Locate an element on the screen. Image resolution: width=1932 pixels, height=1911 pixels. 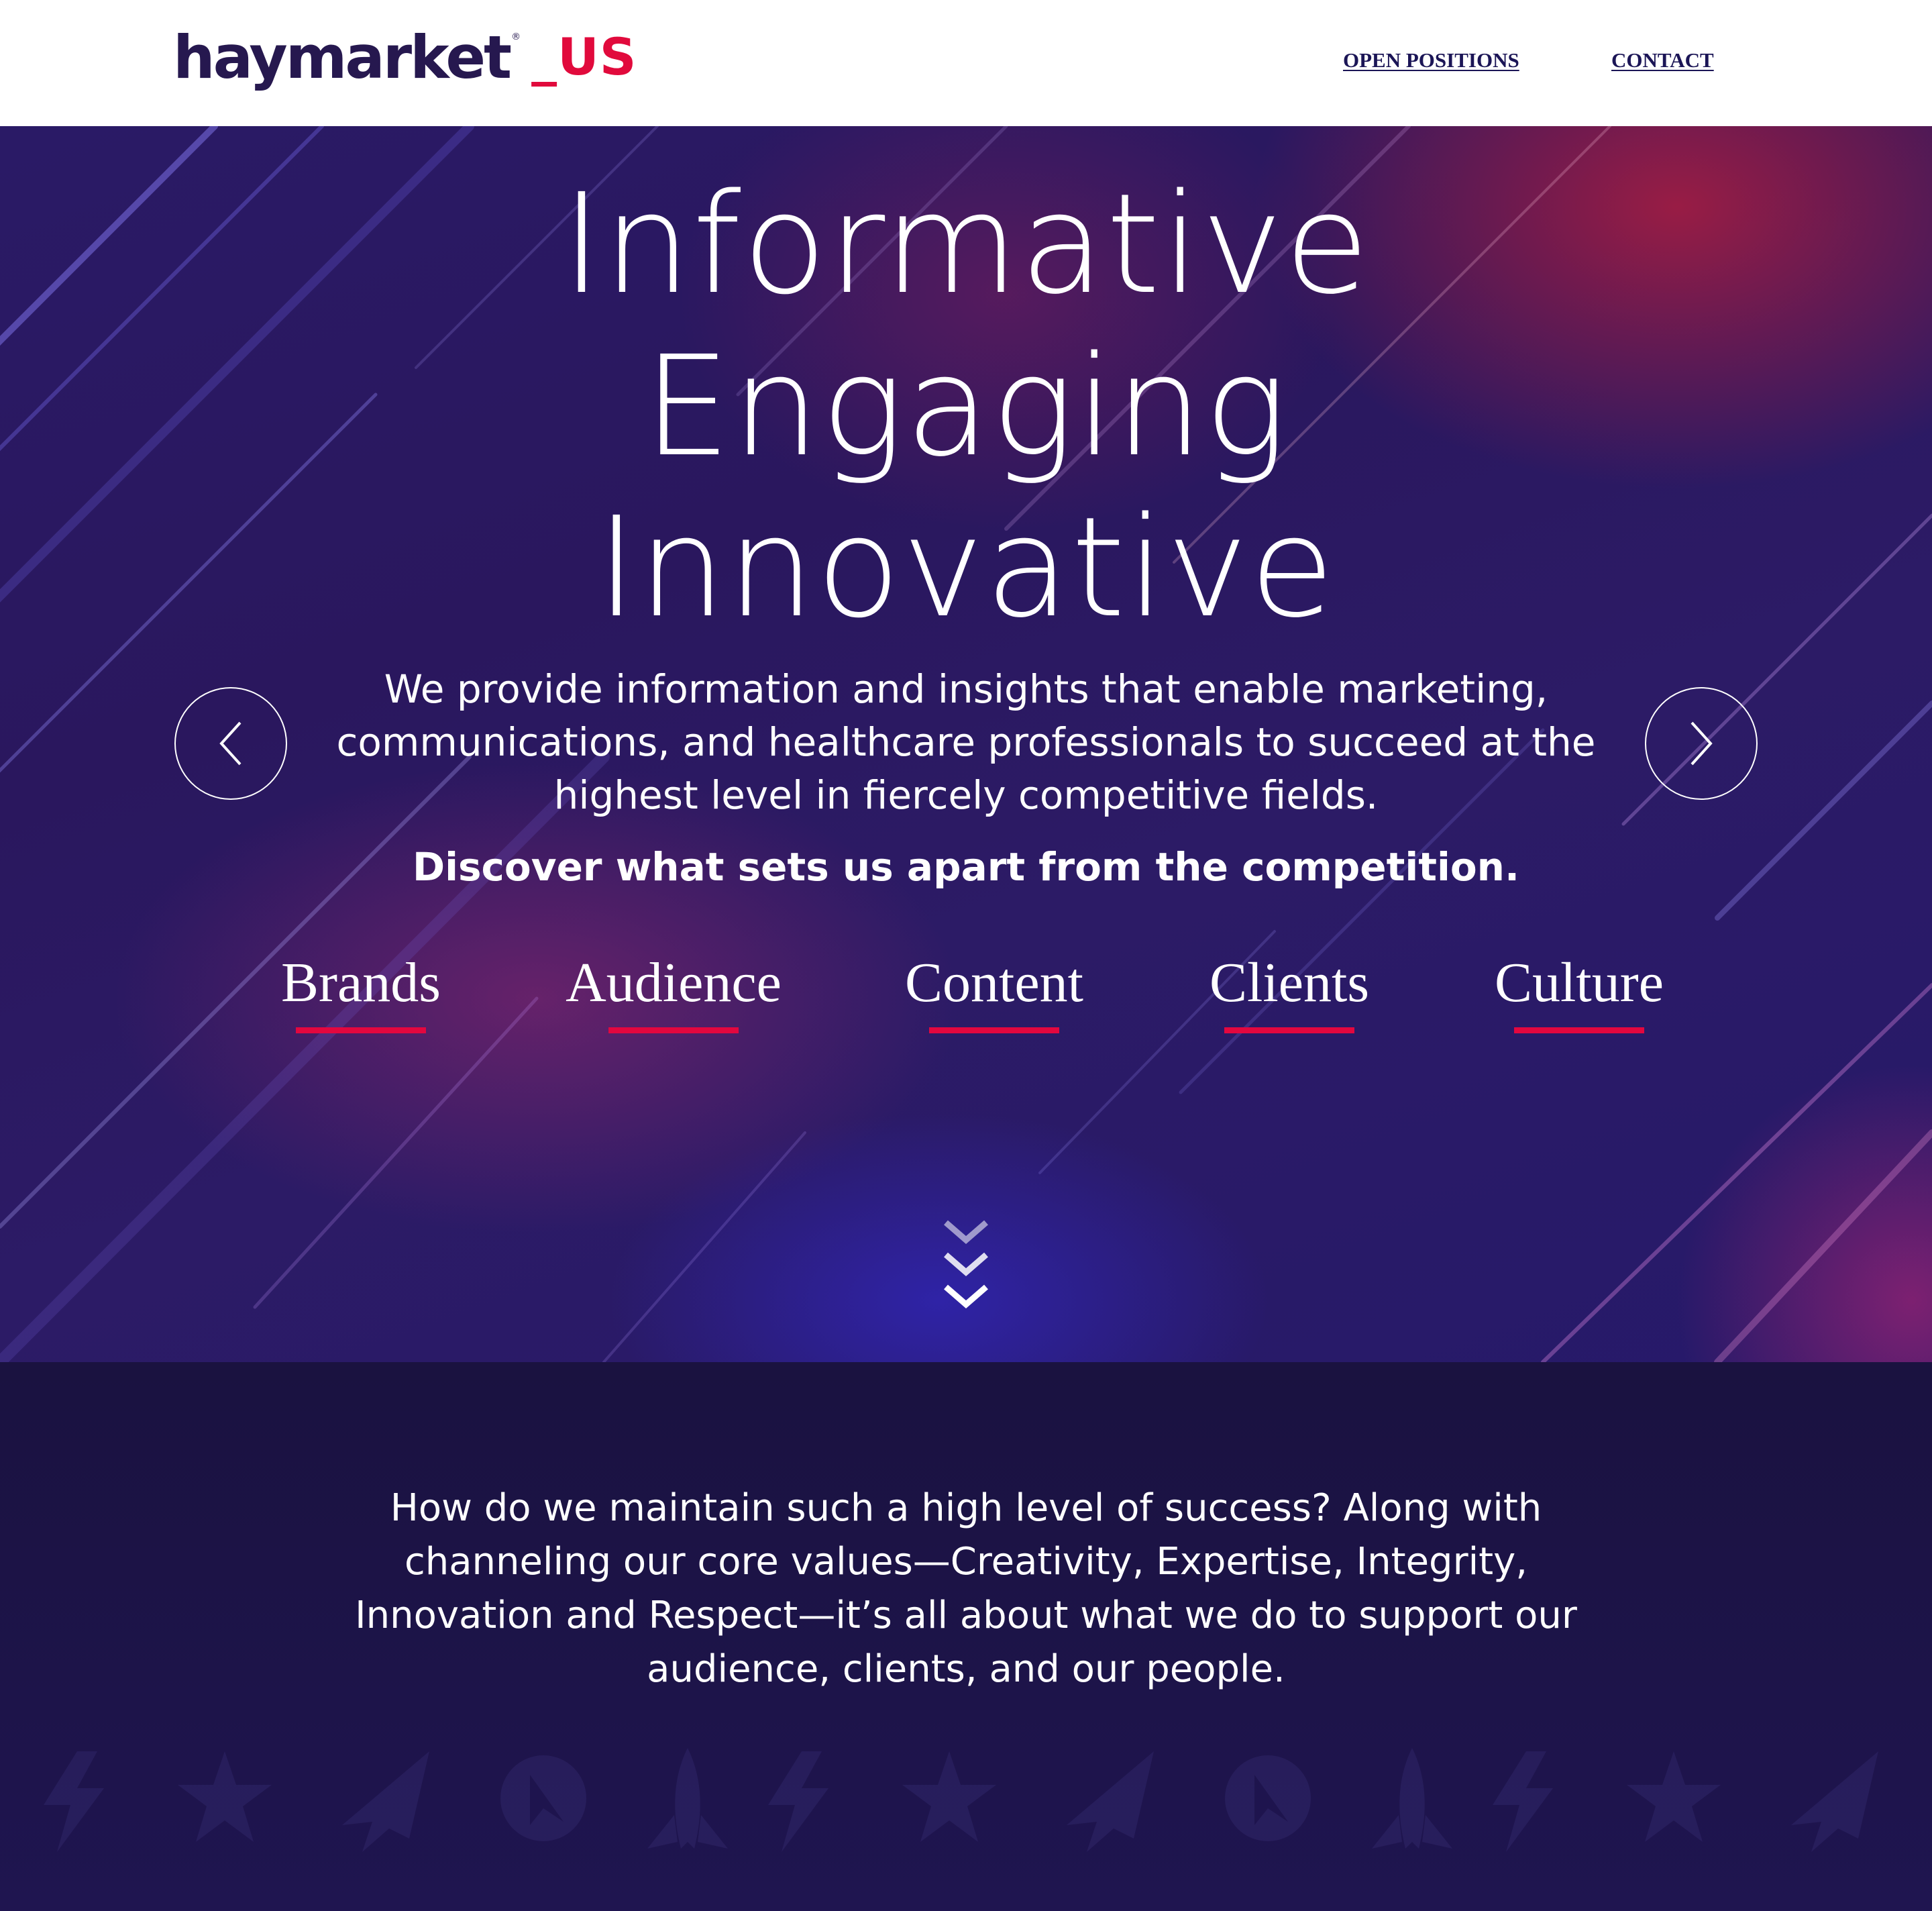
haymarket-us-logo: haymarket ® _US is located at coordinates (405, 58).